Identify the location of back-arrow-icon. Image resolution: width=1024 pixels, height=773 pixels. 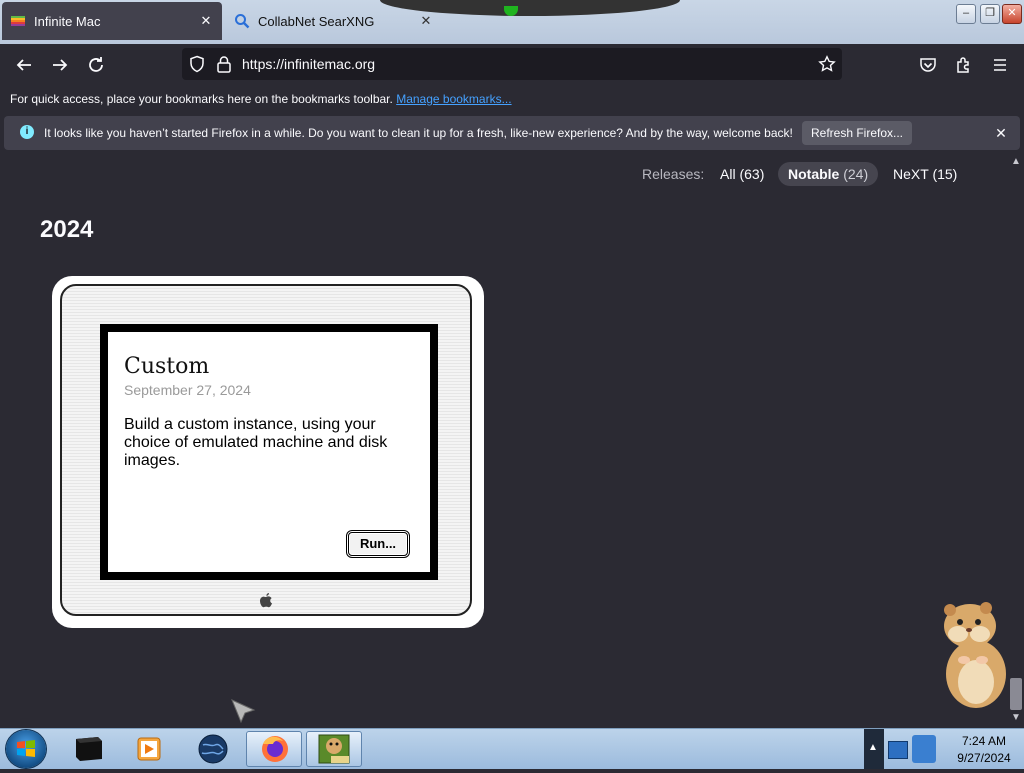
(24, 65).